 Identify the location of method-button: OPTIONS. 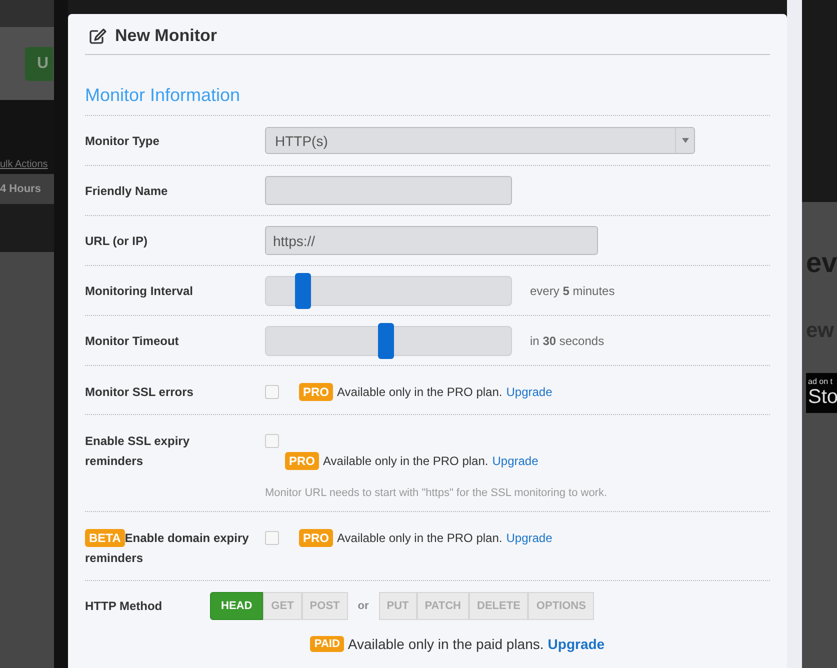
(561, 606).